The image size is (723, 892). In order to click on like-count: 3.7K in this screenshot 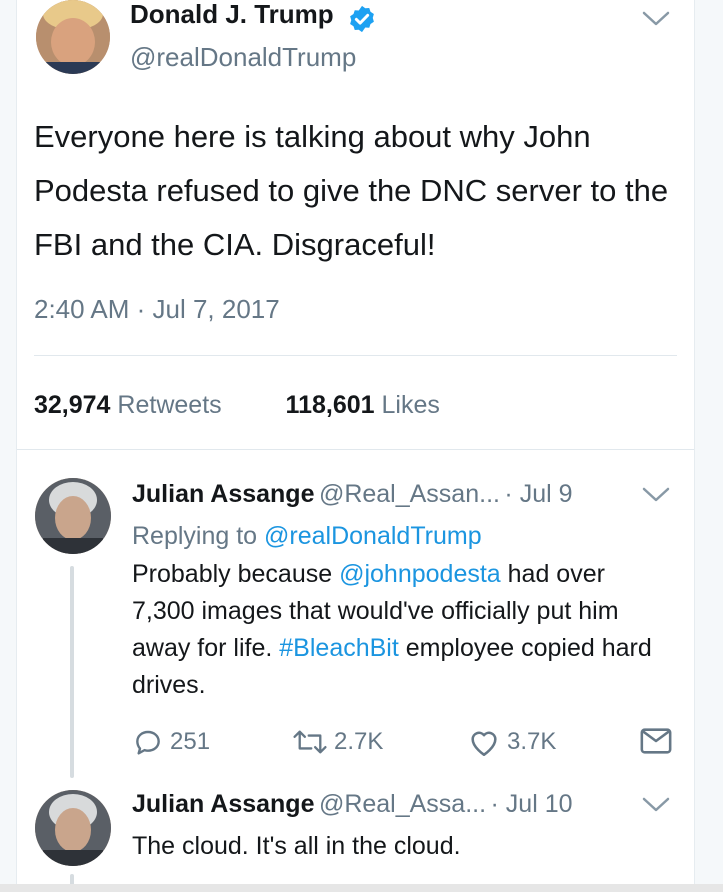, I will do `click(532, 741)`.